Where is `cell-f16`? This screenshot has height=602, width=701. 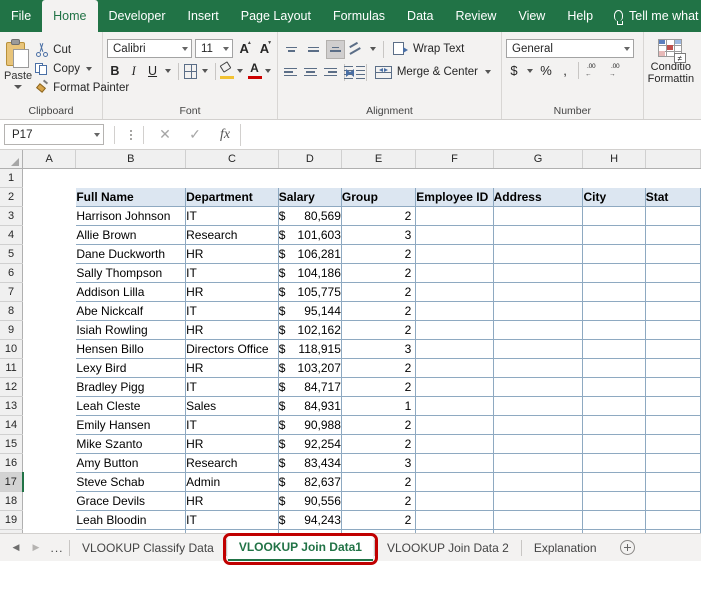
cell-f16 is located at coordinates (454, 462).